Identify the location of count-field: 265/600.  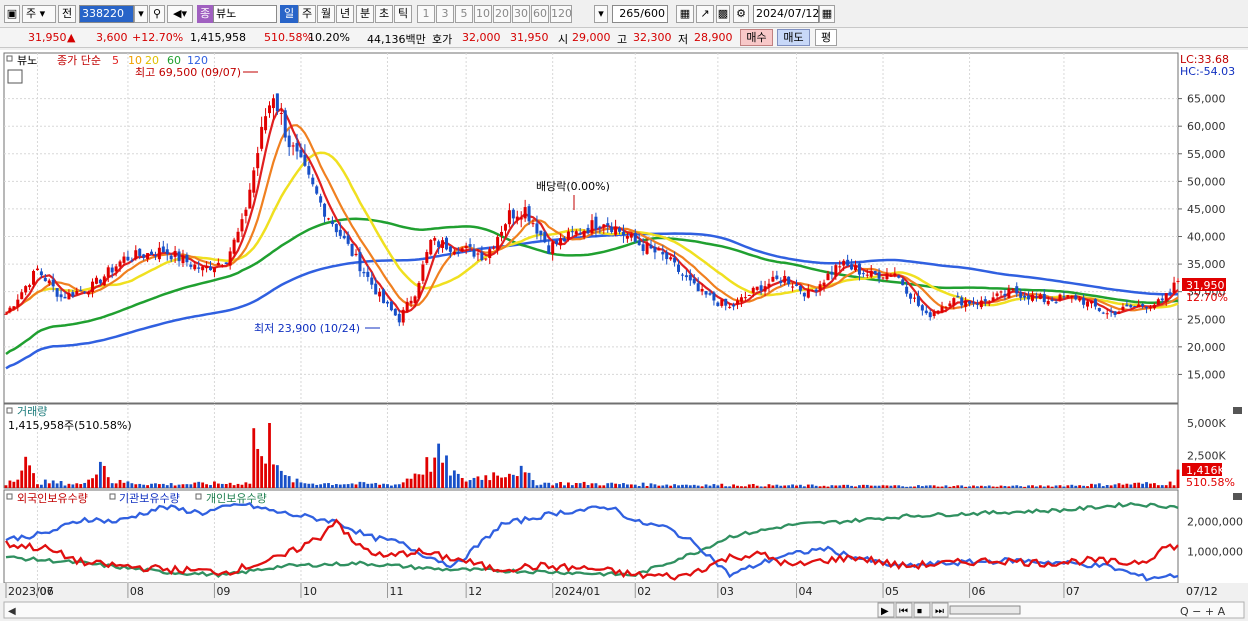
(640, 14).